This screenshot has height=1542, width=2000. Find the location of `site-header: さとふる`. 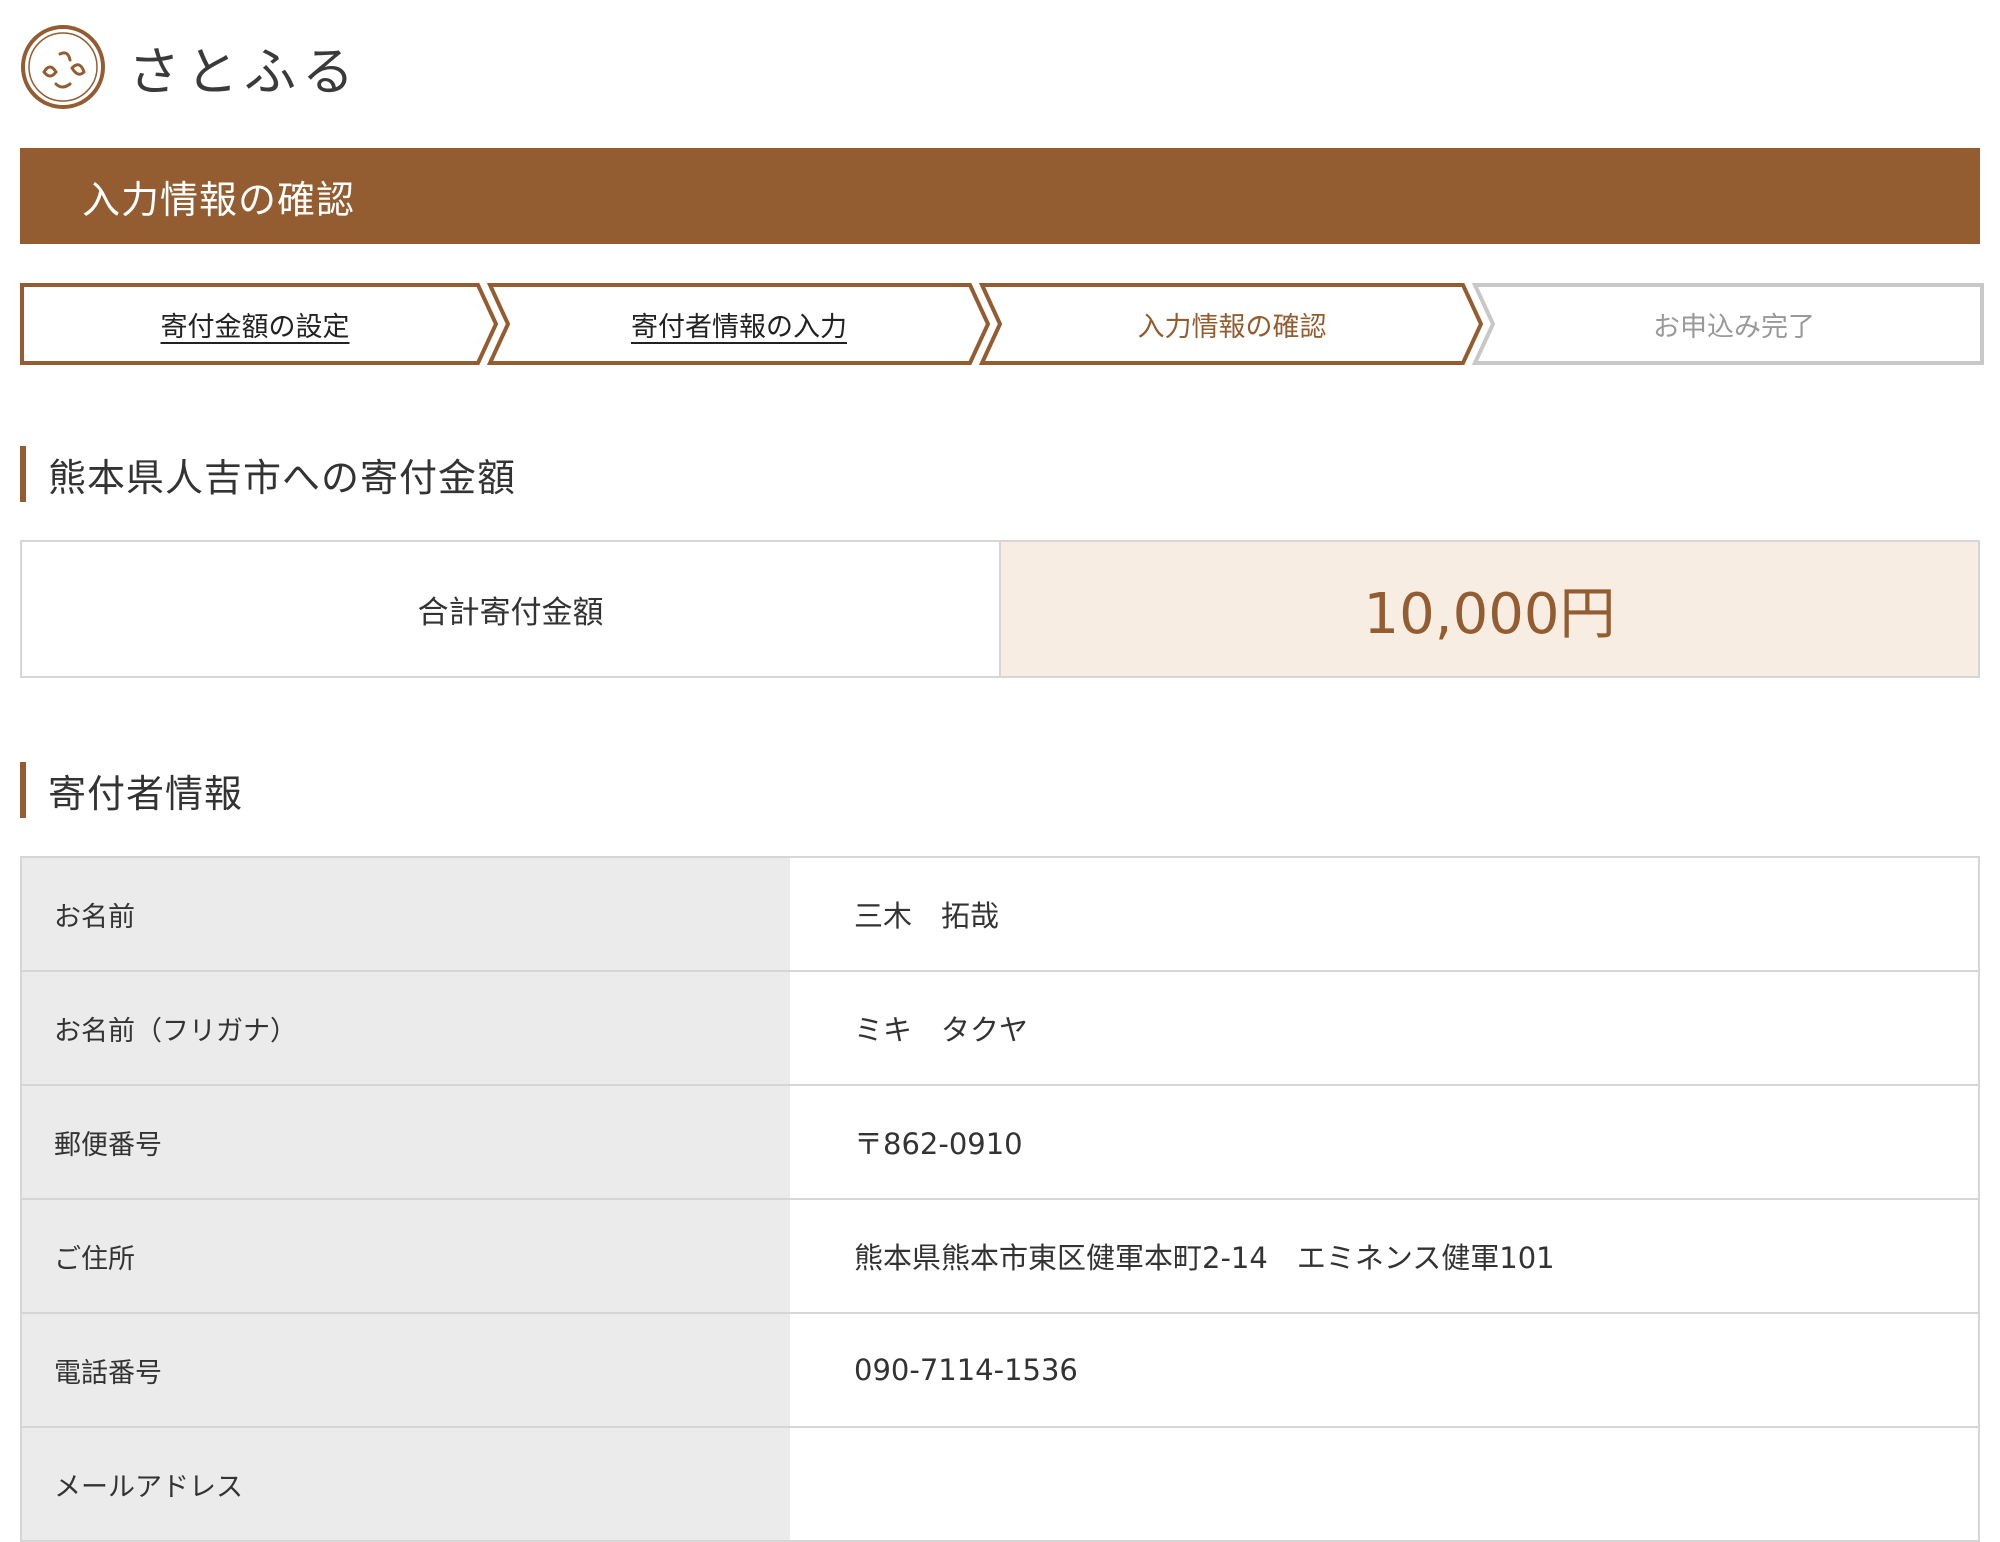

site-header: さとふる is located at coordinates (190, 67).